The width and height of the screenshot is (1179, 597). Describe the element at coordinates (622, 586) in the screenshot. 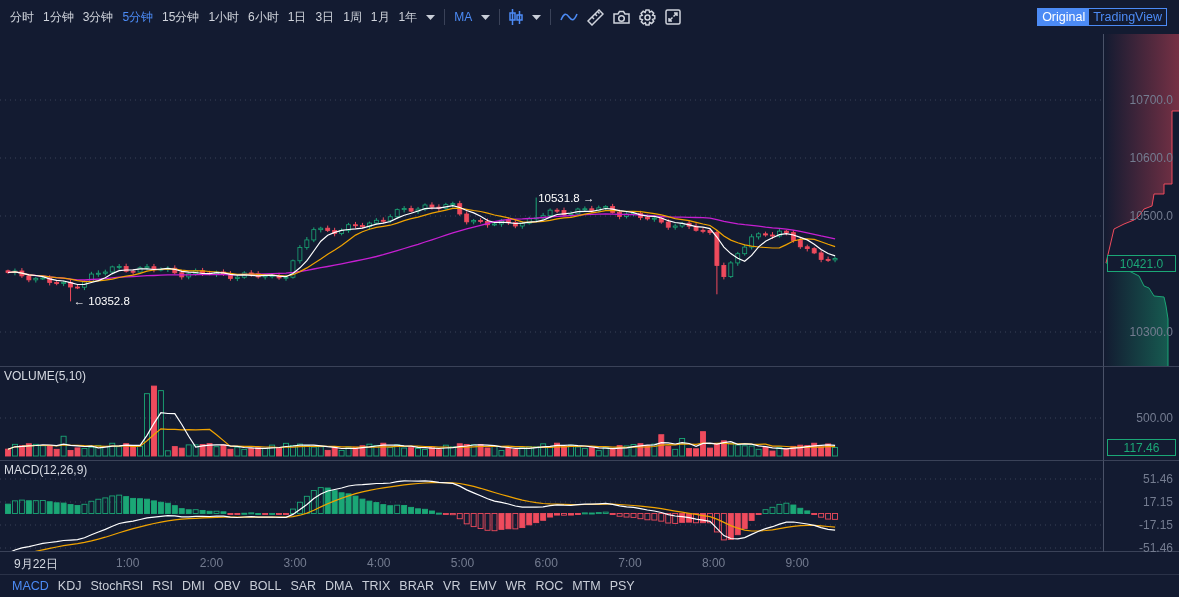

I see `indicator-tab: PSY` at that location.